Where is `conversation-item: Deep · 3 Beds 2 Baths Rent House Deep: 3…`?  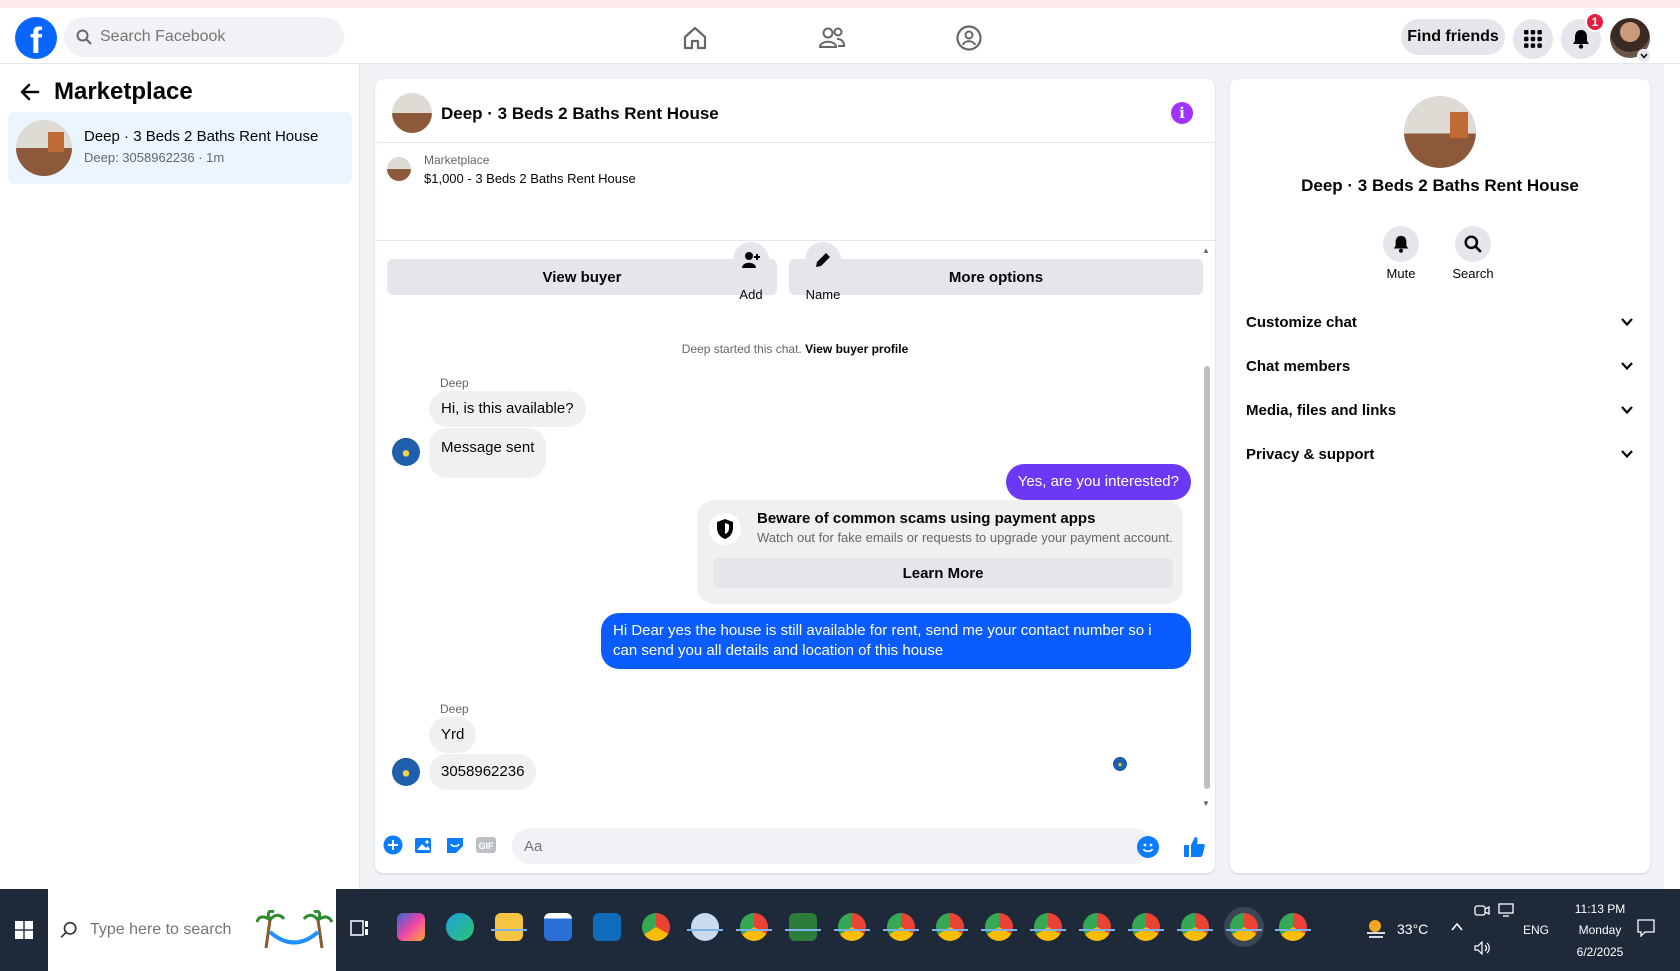
conversation-item: Deep · 3 Beds 2 Baths Rent House Deep: 3… is located at coordinates (180, 148).